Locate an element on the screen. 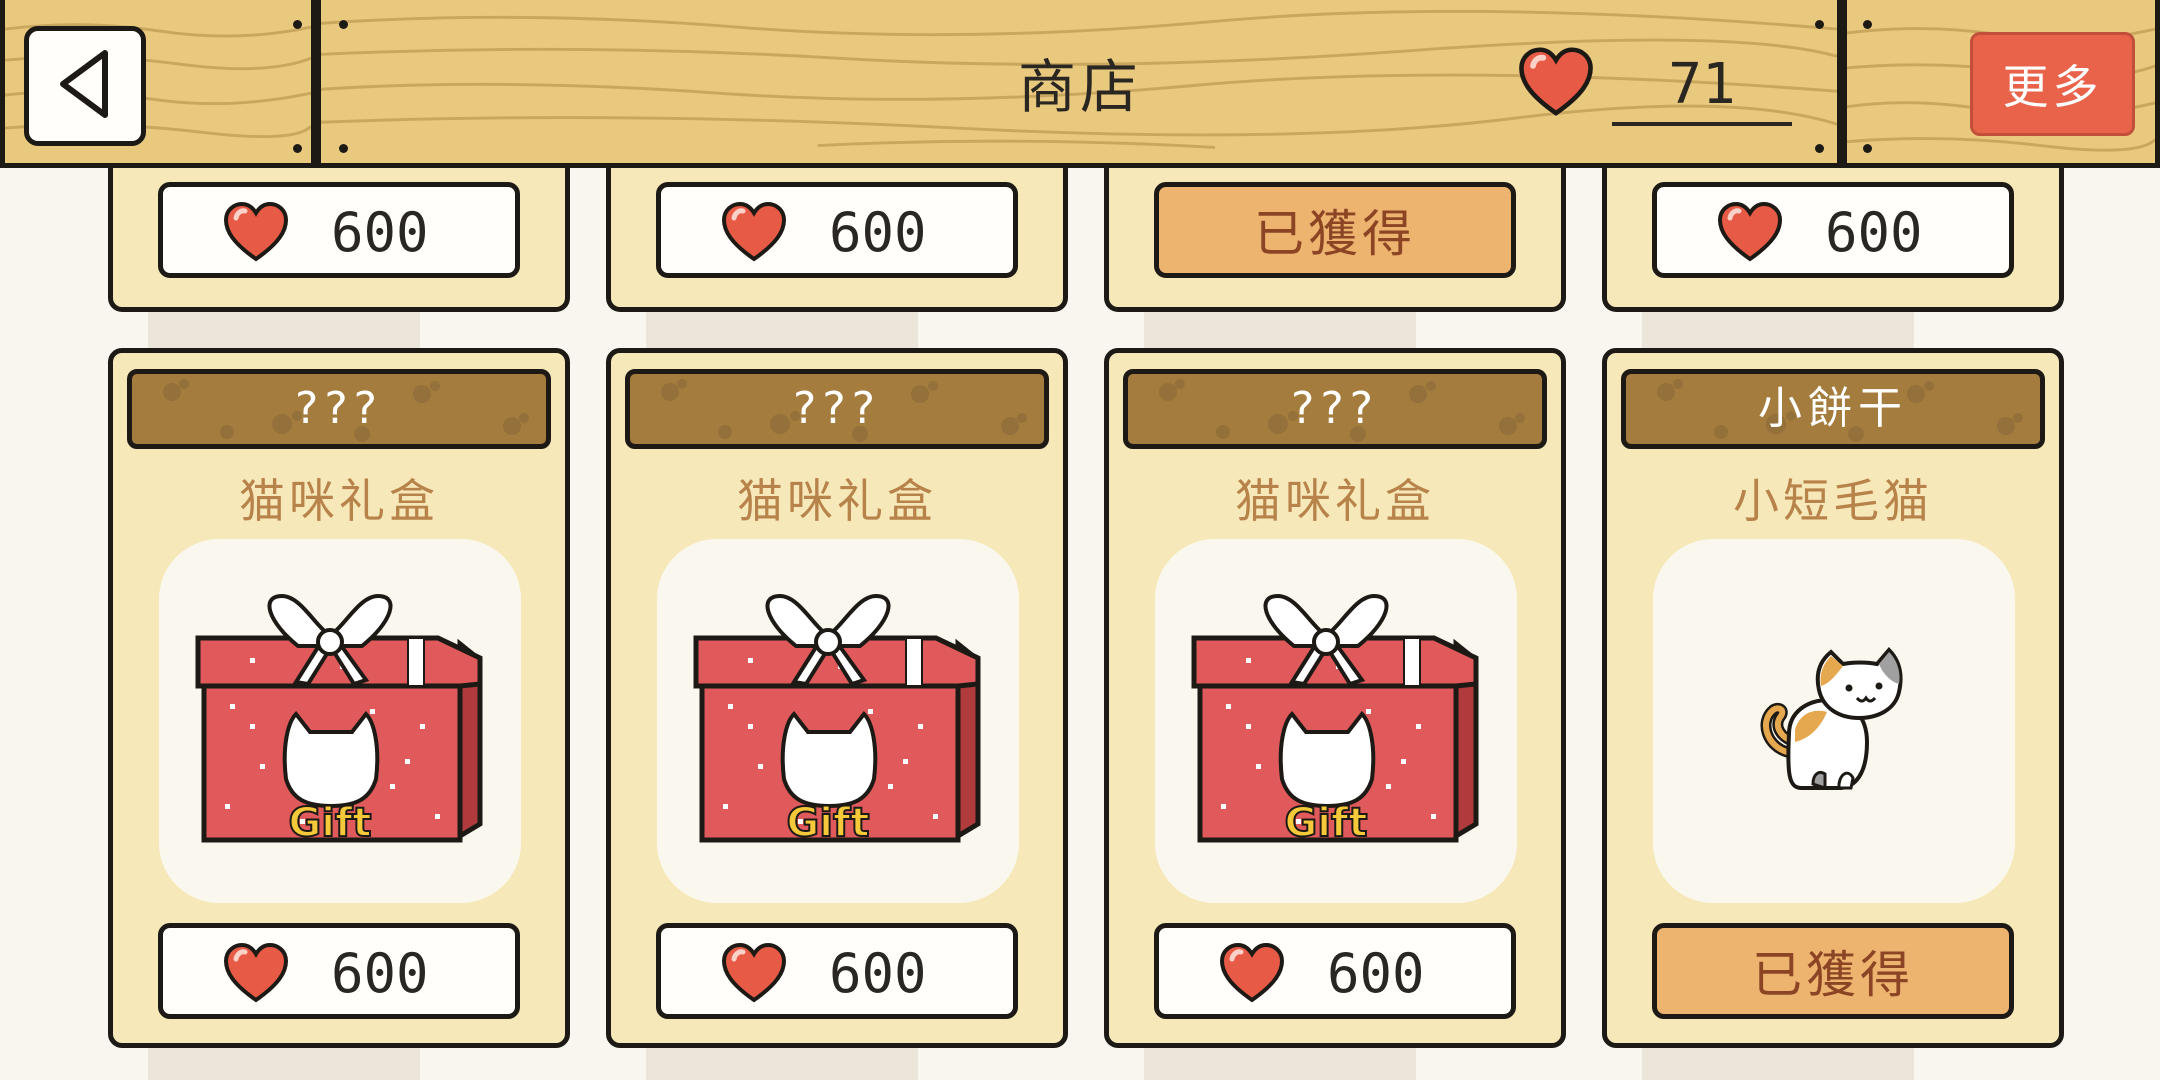  calico-cat-icon is located at coordinates (1834, 721).